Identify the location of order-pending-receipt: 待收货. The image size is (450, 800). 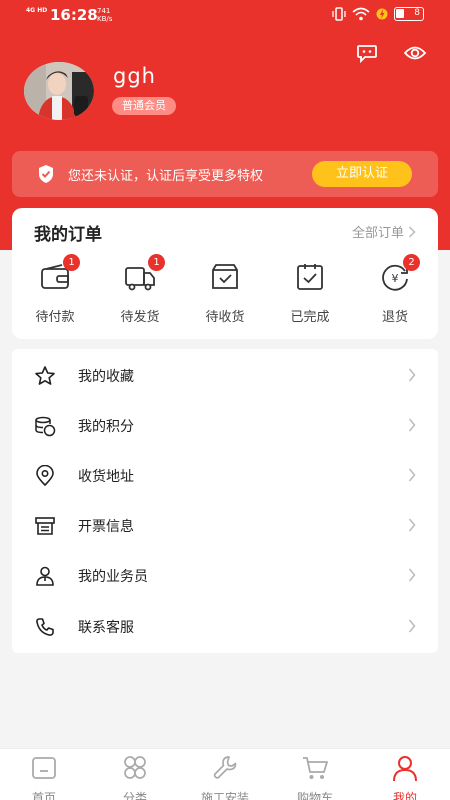
(225, 292).